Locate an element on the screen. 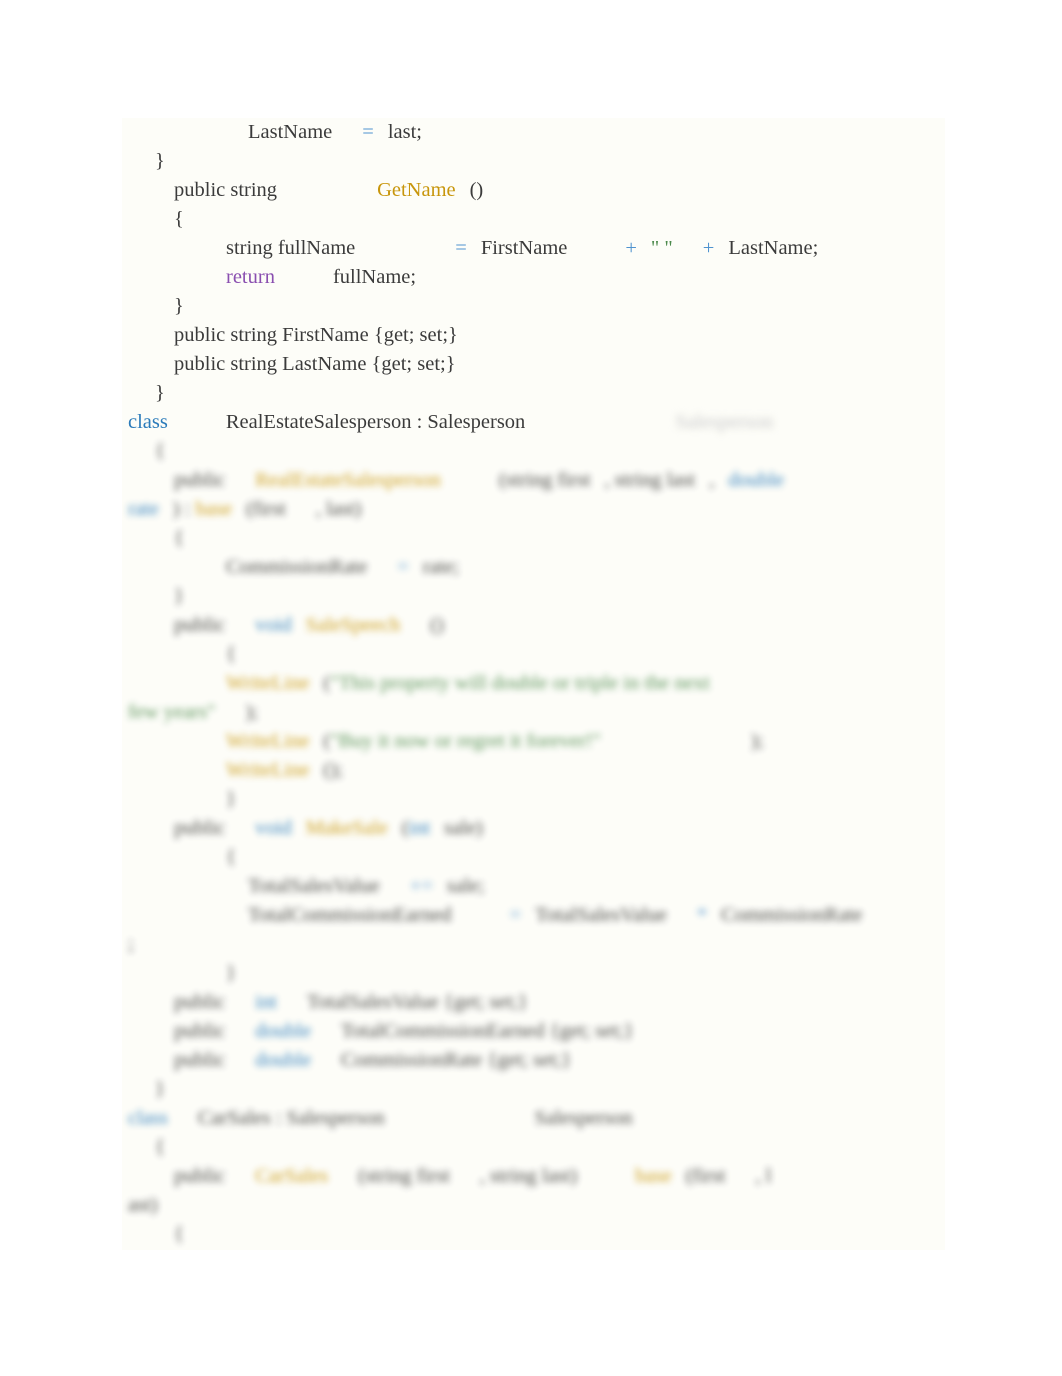 This screenshot has height=1376, width=1062. line-close-brace-res-ctor: } is located at coordinates (533, 596).